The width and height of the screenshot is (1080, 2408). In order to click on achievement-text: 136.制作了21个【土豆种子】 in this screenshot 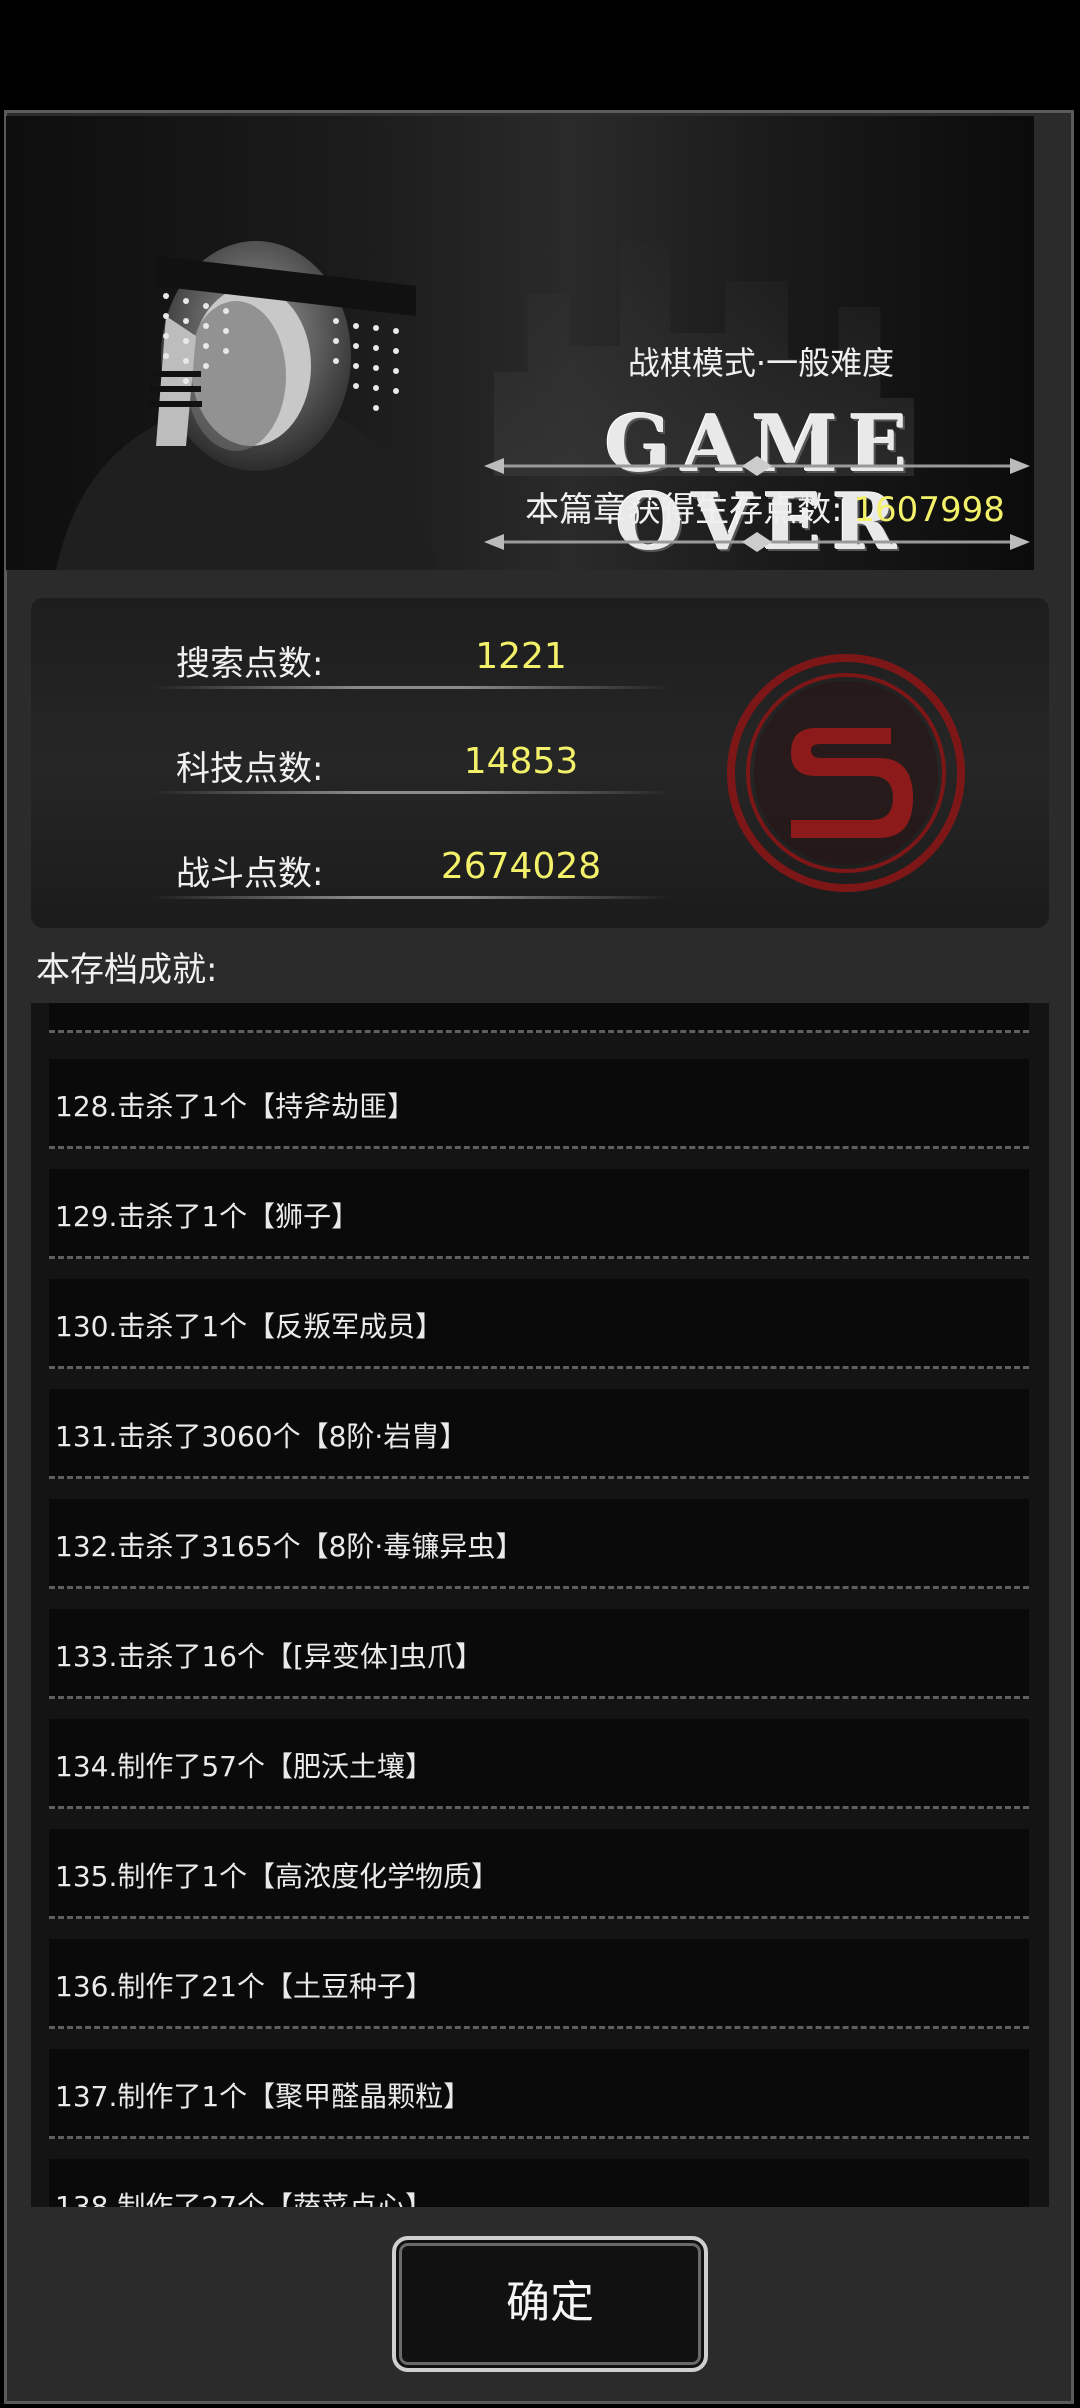, I will do `click(244, 1986)`.